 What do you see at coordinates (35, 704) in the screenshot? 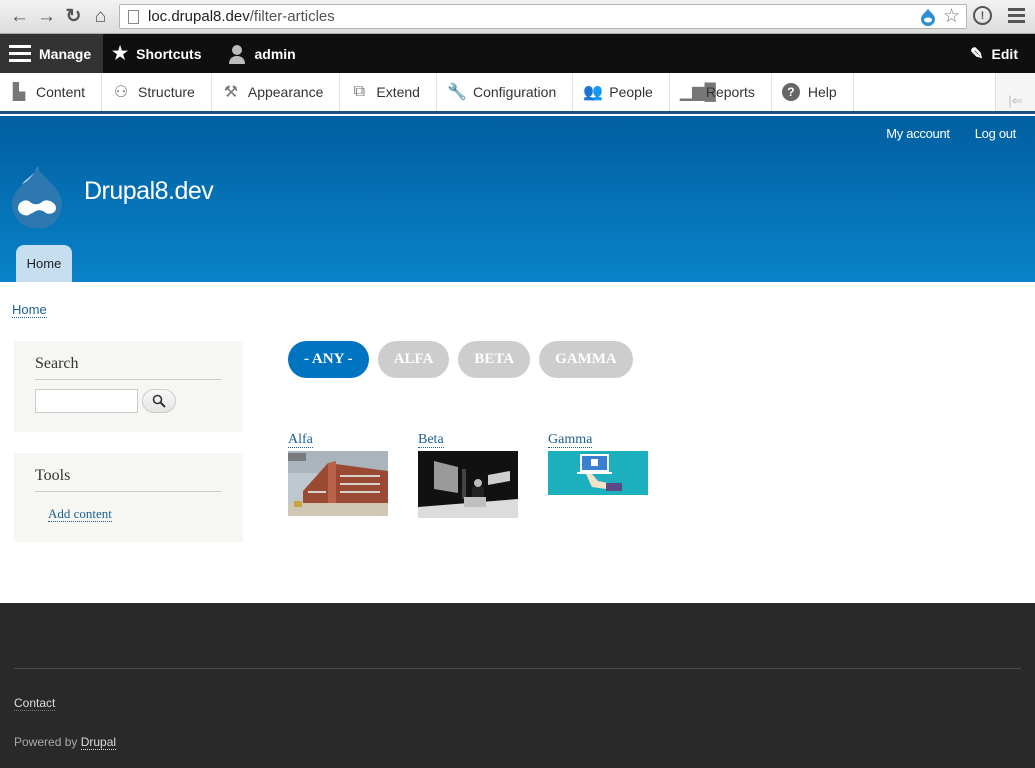
I see `contact-link: Contact` at bounding box center [35, 704].